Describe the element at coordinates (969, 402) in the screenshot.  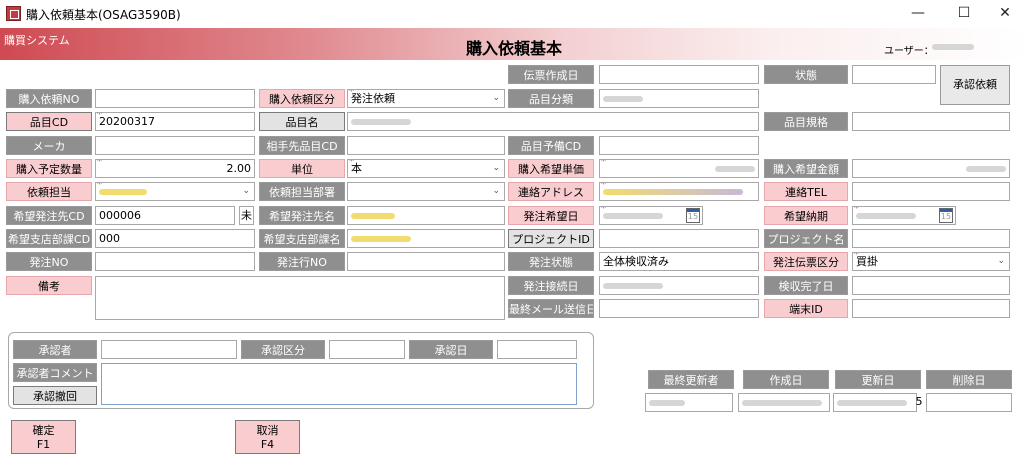
I see `deleted-field` at that location.